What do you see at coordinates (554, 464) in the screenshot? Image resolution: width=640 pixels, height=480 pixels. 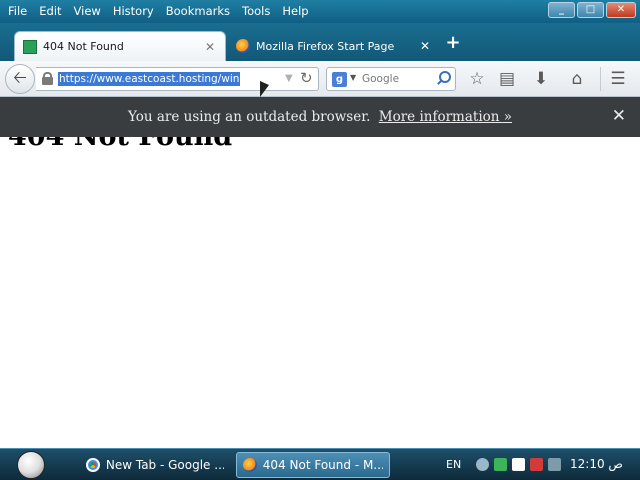 I see `tray-network-icon` at bounding box center [554, 464].